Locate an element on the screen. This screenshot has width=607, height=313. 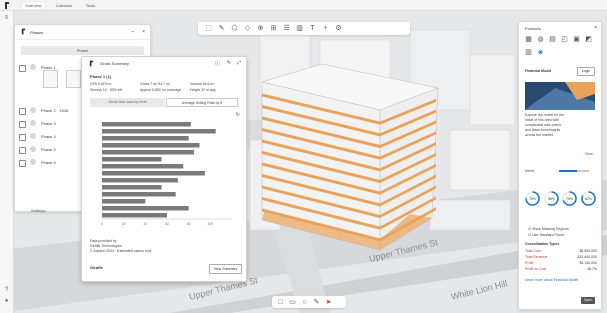
footer-line-1: Data provided by is located at coordinates (103, 241).